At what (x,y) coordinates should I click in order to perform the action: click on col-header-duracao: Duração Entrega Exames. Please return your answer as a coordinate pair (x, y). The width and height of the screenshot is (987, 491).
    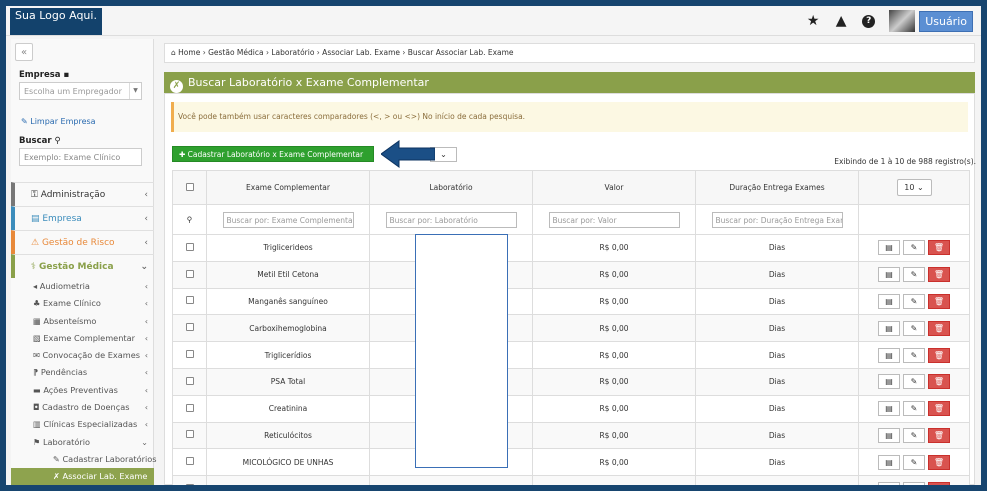
    Looking at the image, I should click on (777, 187).